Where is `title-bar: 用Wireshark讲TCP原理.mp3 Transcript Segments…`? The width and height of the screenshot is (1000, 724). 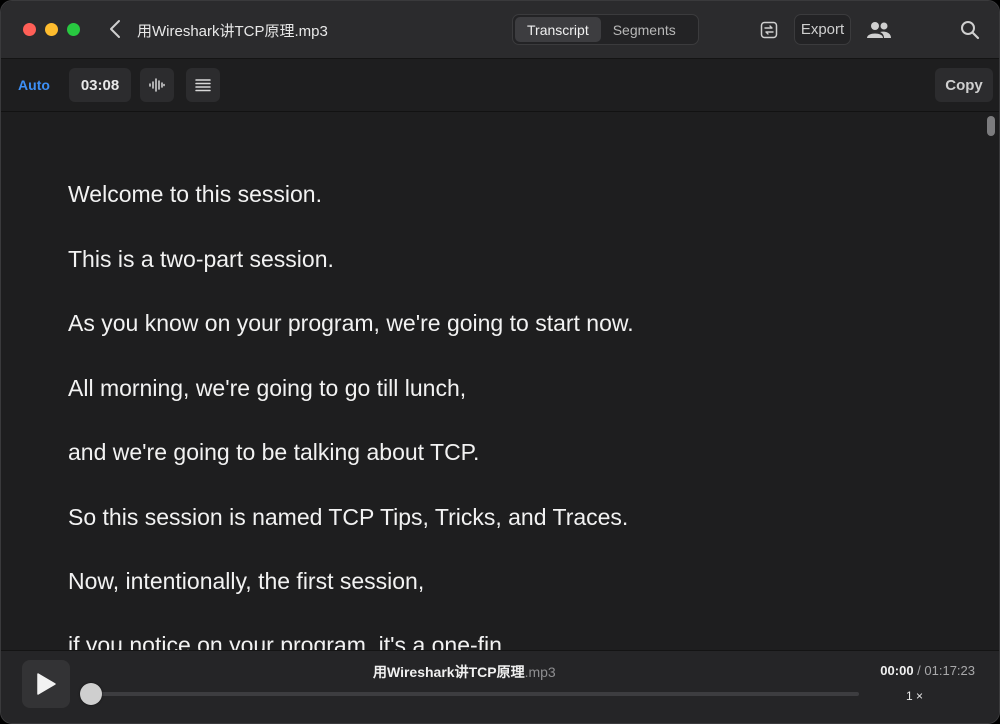 title-bar: 用Wireshark讲TCP原理.mp3 Transcript Segments… is located at coordinates (500, 30).